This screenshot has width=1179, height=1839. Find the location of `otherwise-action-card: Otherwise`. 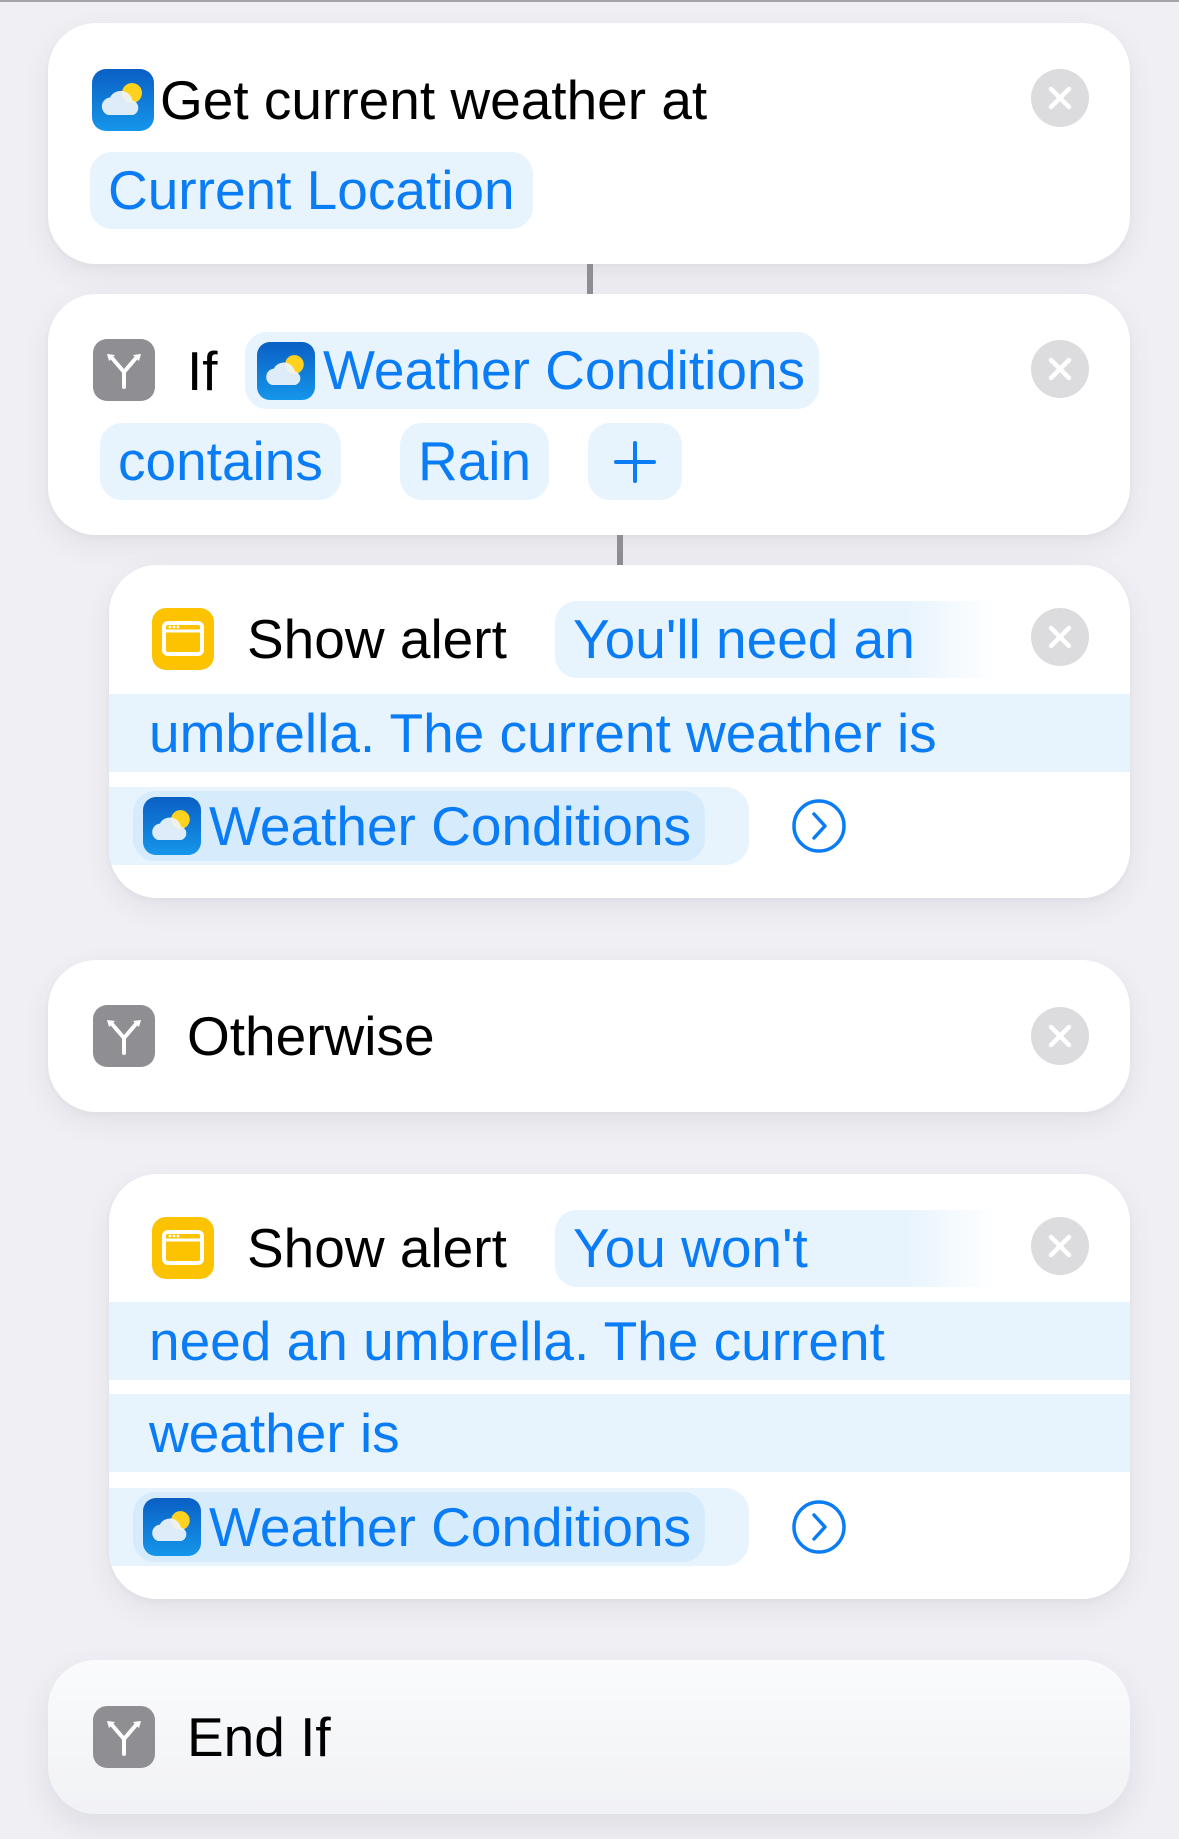

otherwise-action-card: Otherwise is located at coordinates (589, 1036).